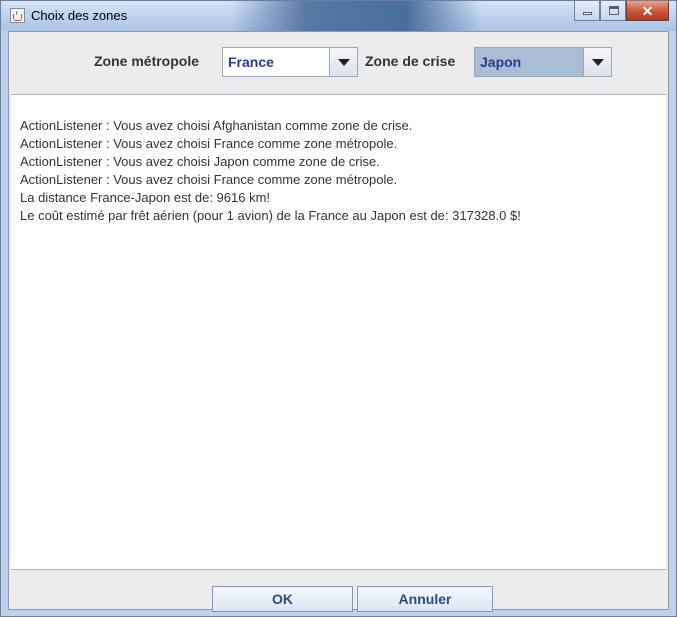  I want to click on minimize-button, so click(587, 11).